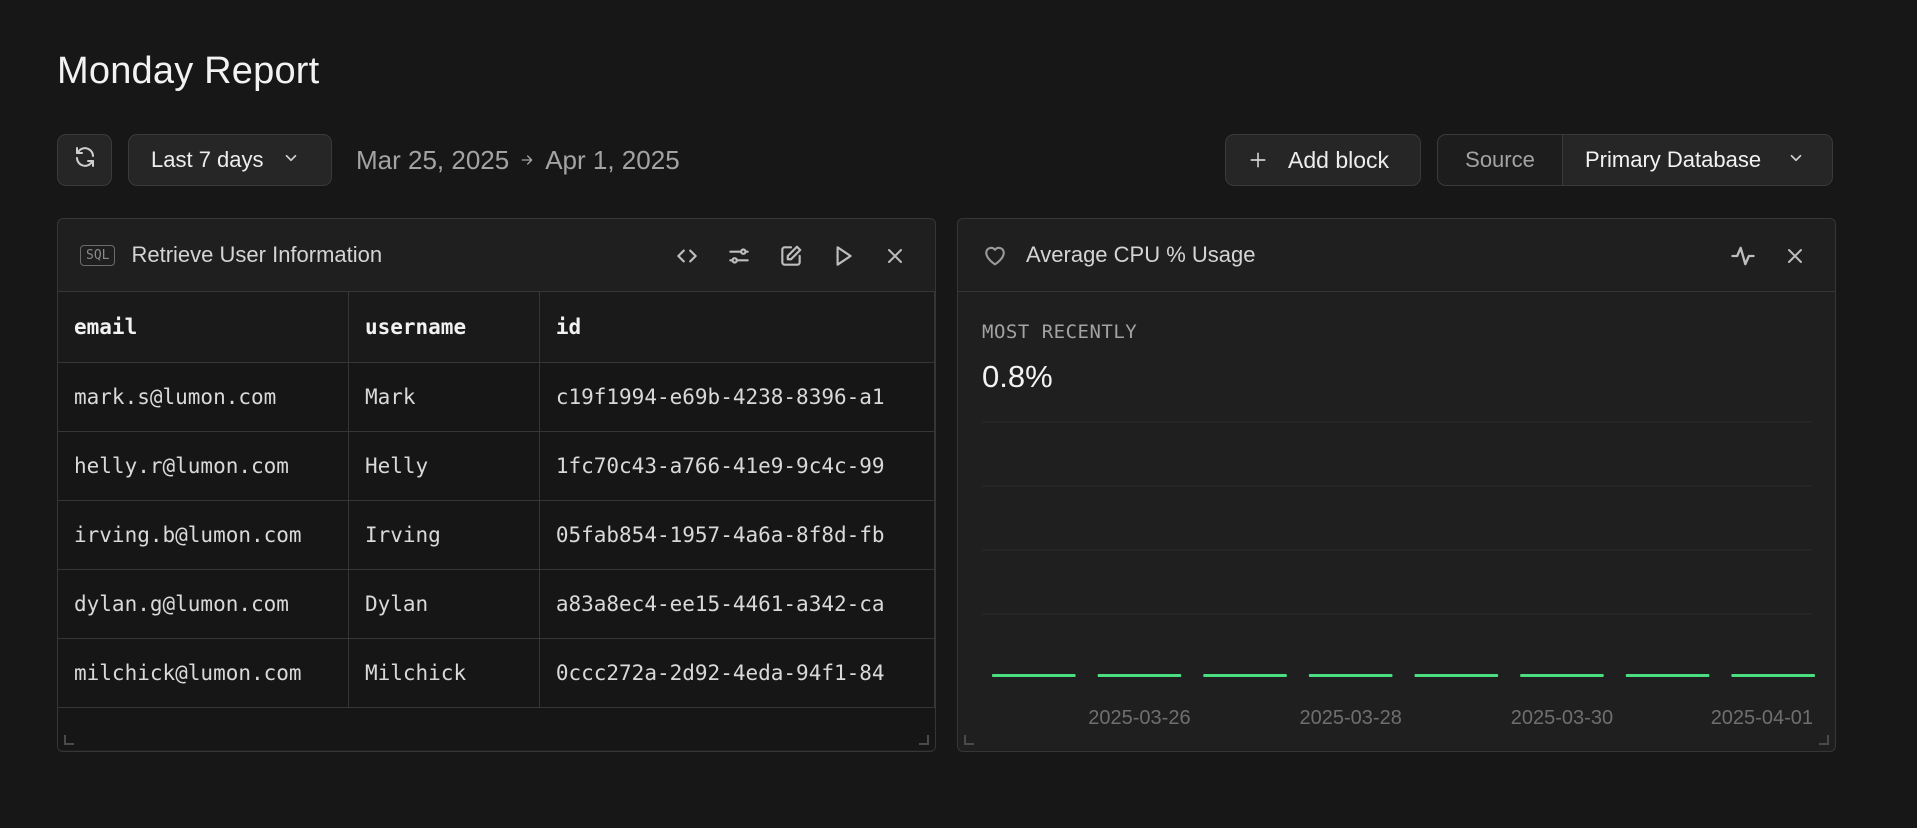 This screenshot has height=828, width=1917. Describe the element at coordinates (737, 397) in the screenshot. I see `table-cell: c19f1994-e69b-4238-8396-a1` at that location.